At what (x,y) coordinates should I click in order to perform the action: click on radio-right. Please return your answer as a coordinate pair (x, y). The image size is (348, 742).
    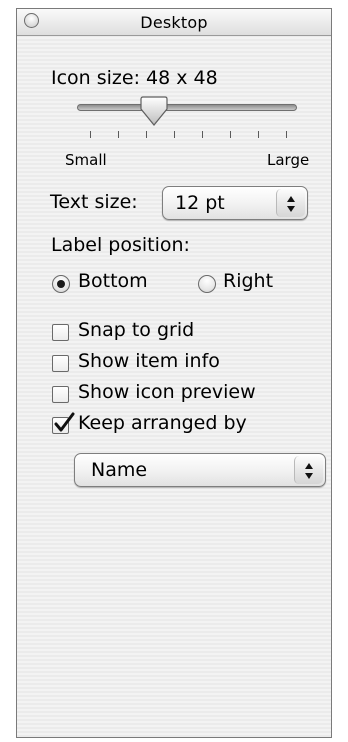
    Looking at the image, I should click on (207, 284).